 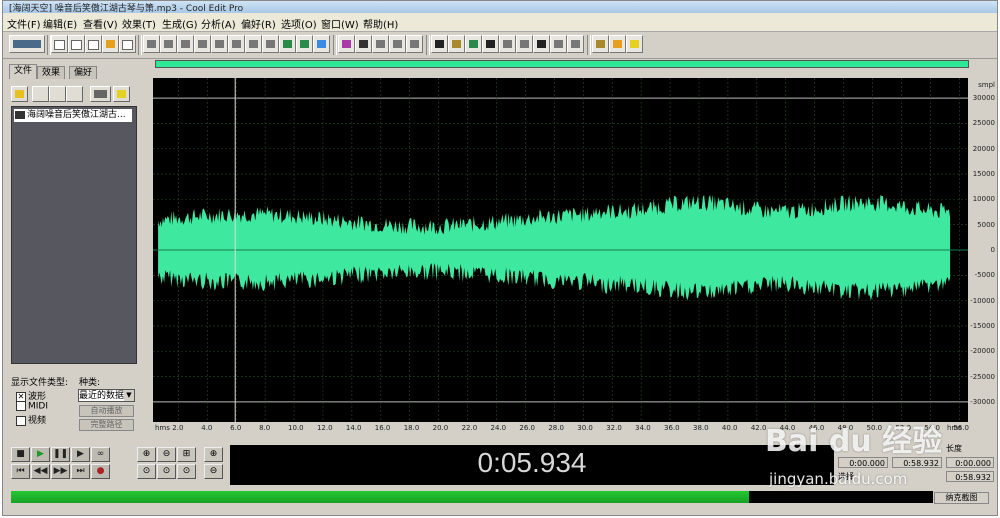 I want to click on checkbox-checked: ✕, so click(x=21, y=396).